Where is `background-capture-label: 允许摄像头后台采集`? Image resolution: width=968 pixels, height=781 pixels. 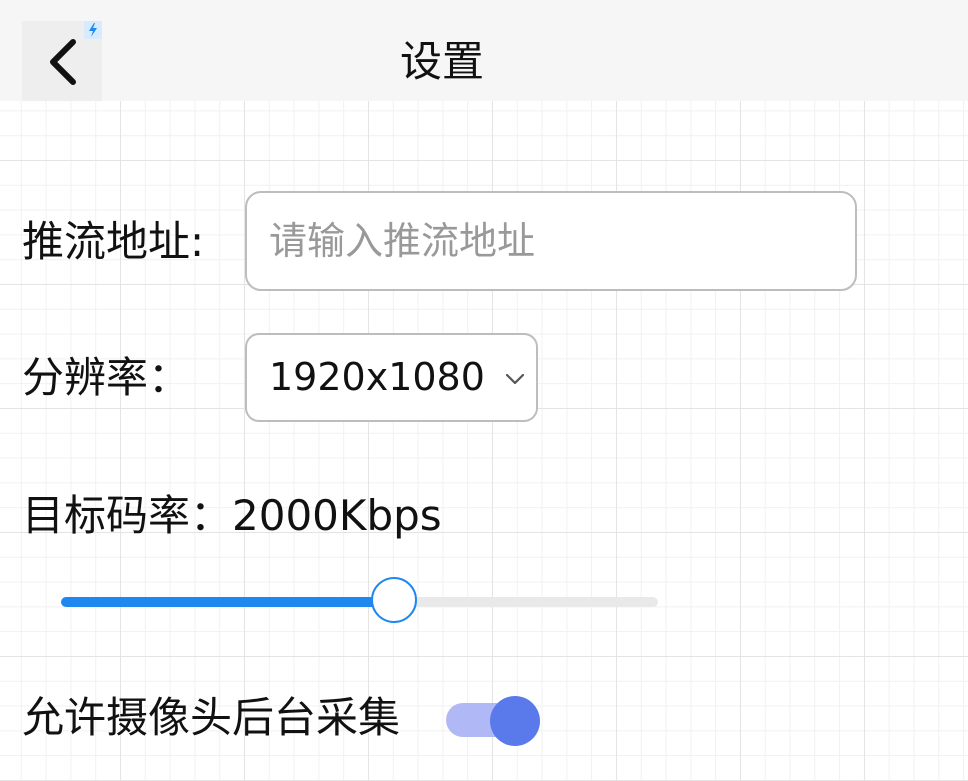
background-capture-label: 允许摄像头后台采集 is located at coordinates (211, 717).